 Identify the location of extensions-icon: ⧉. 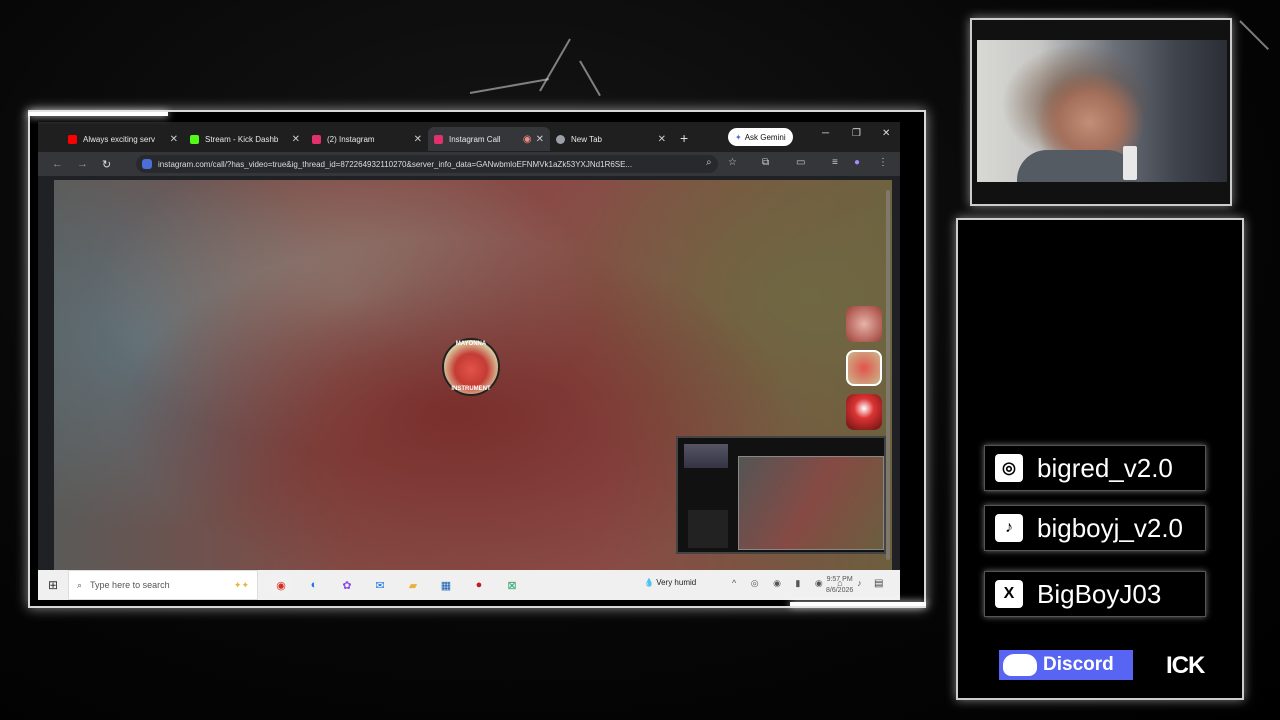
(765, 162).